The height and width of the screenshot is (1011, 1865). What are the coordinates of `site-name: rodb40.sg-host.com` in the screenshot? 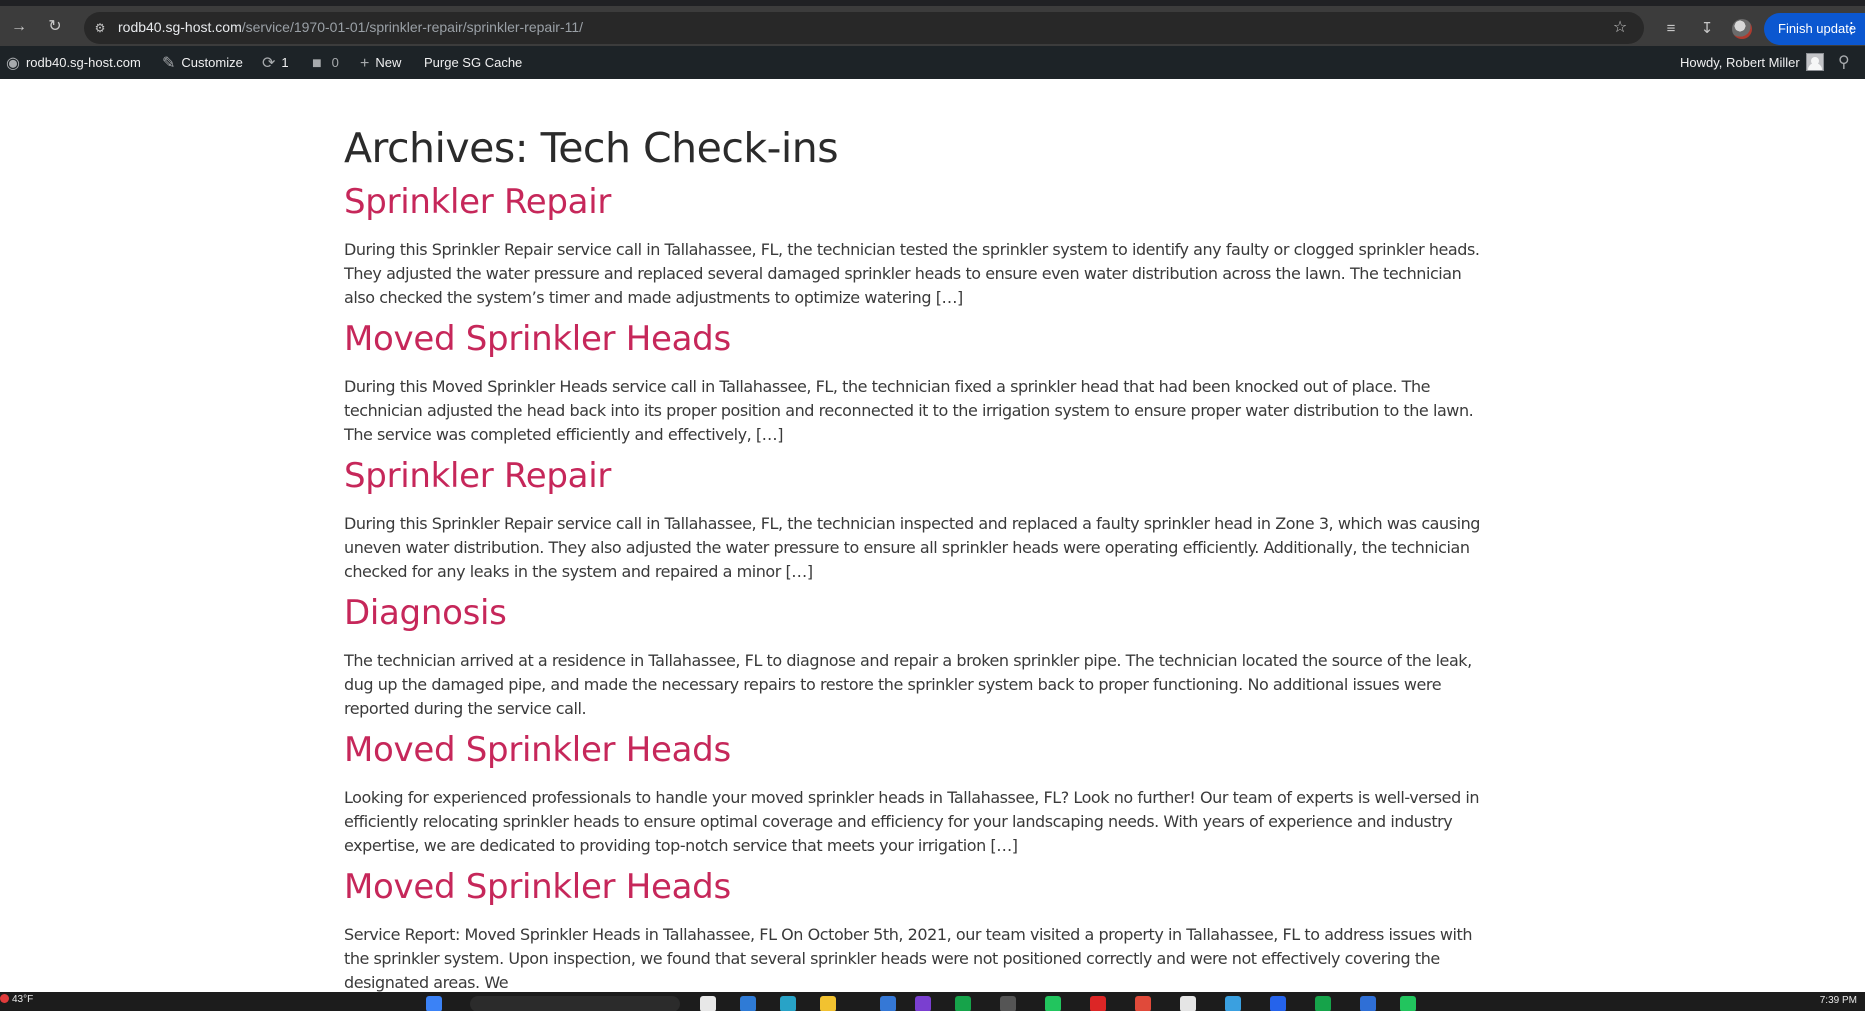 It's located at (83, 62).